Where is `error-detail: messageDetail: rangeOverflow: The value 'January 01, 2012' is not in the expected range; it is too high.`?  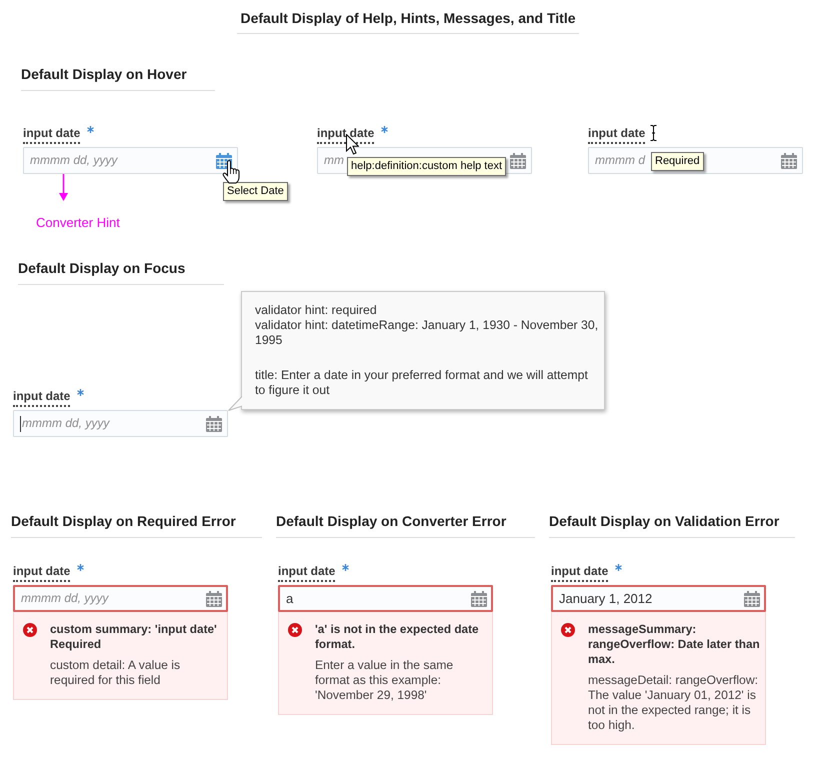
error-detail: messageDetail: rangeOverflow: The value 'January 01, 2012' is not in the expected range; it is too high. is located at coordinates (674, 703).